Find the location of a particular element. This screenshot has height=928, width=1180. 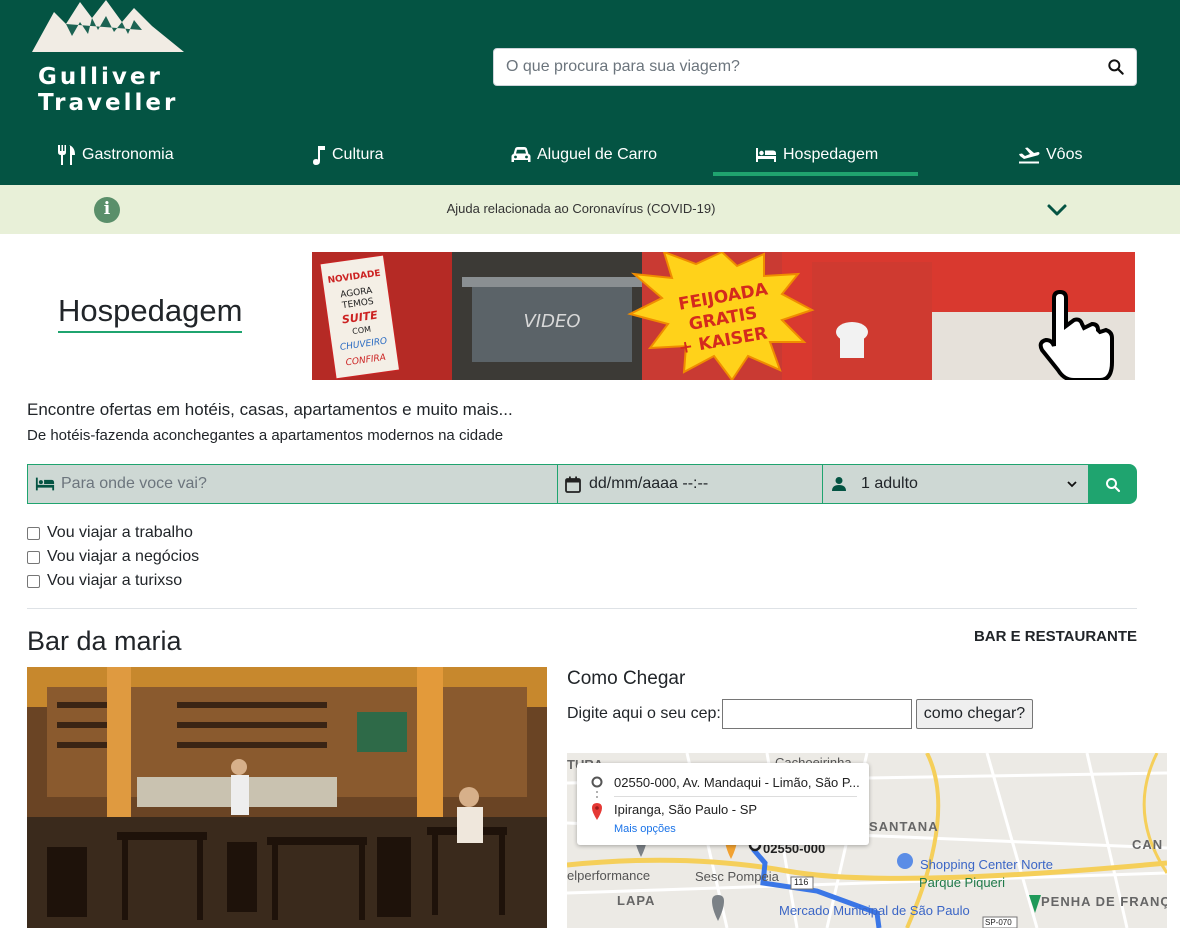

route-title: Como Chegar is located at coordinates (626, 678).